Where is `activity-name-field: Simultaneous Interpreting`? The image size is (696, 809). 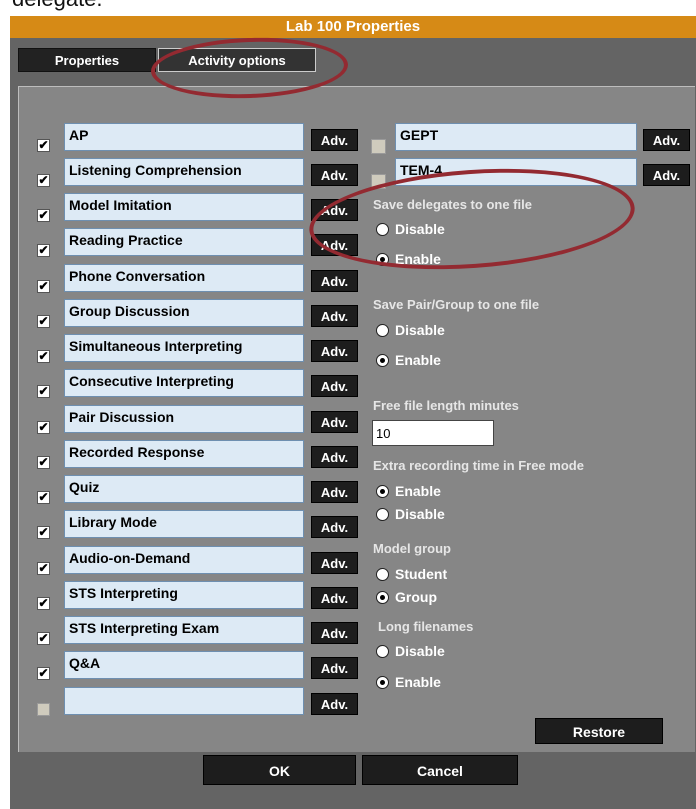 activity-name-field: Simultaneous Interpreting is located at coordinates (184, 348).